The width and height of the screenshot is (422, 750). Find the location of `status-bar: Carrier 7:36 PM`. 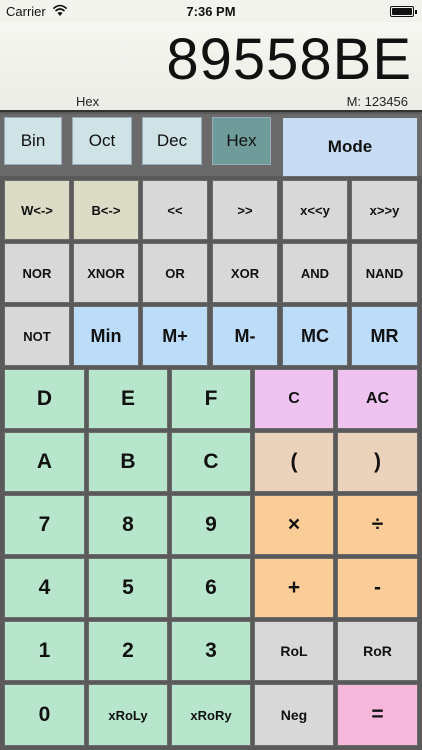

status-bar: Carrier 7:36 PM is located at coordinates (211, 11).